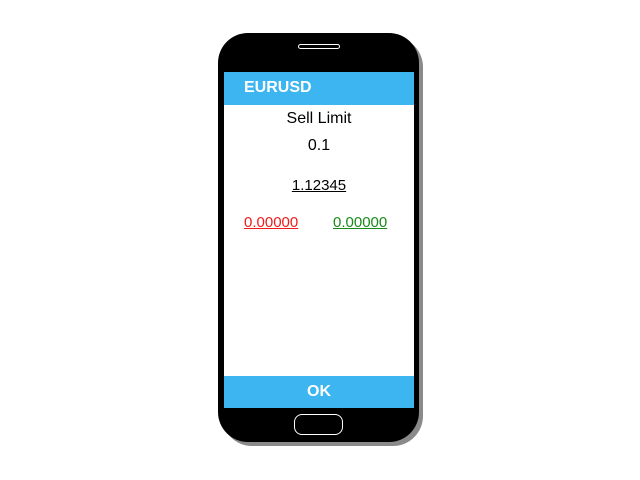 This screenshot has height=480, width=640. I want to click on speaker-slot-icon, so click(319, 46).